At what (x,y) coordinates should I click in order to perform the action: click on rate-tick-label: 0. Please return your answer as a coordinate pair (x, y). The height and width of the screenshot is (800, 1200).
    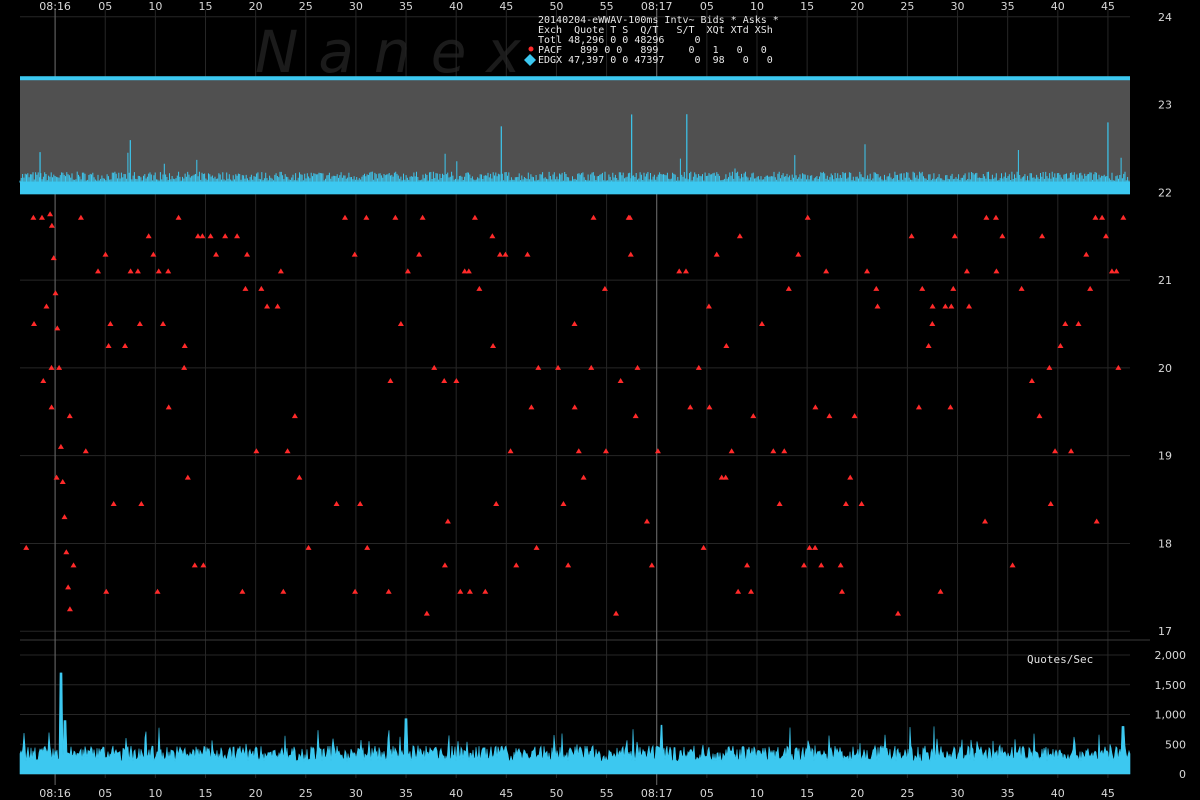
    Looking at the image, I should click on (1182, 774).